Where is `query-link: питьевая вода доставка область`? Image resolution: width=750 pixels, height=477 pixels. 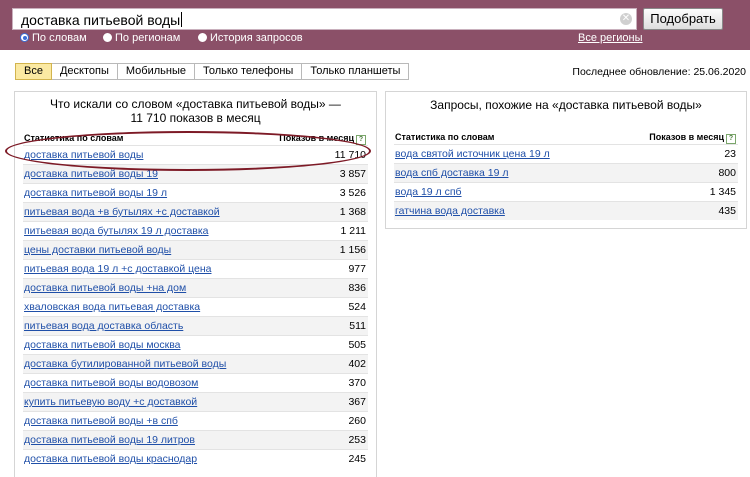
query-link: питьевая вода доставка область is located at coordinates (103, 326).